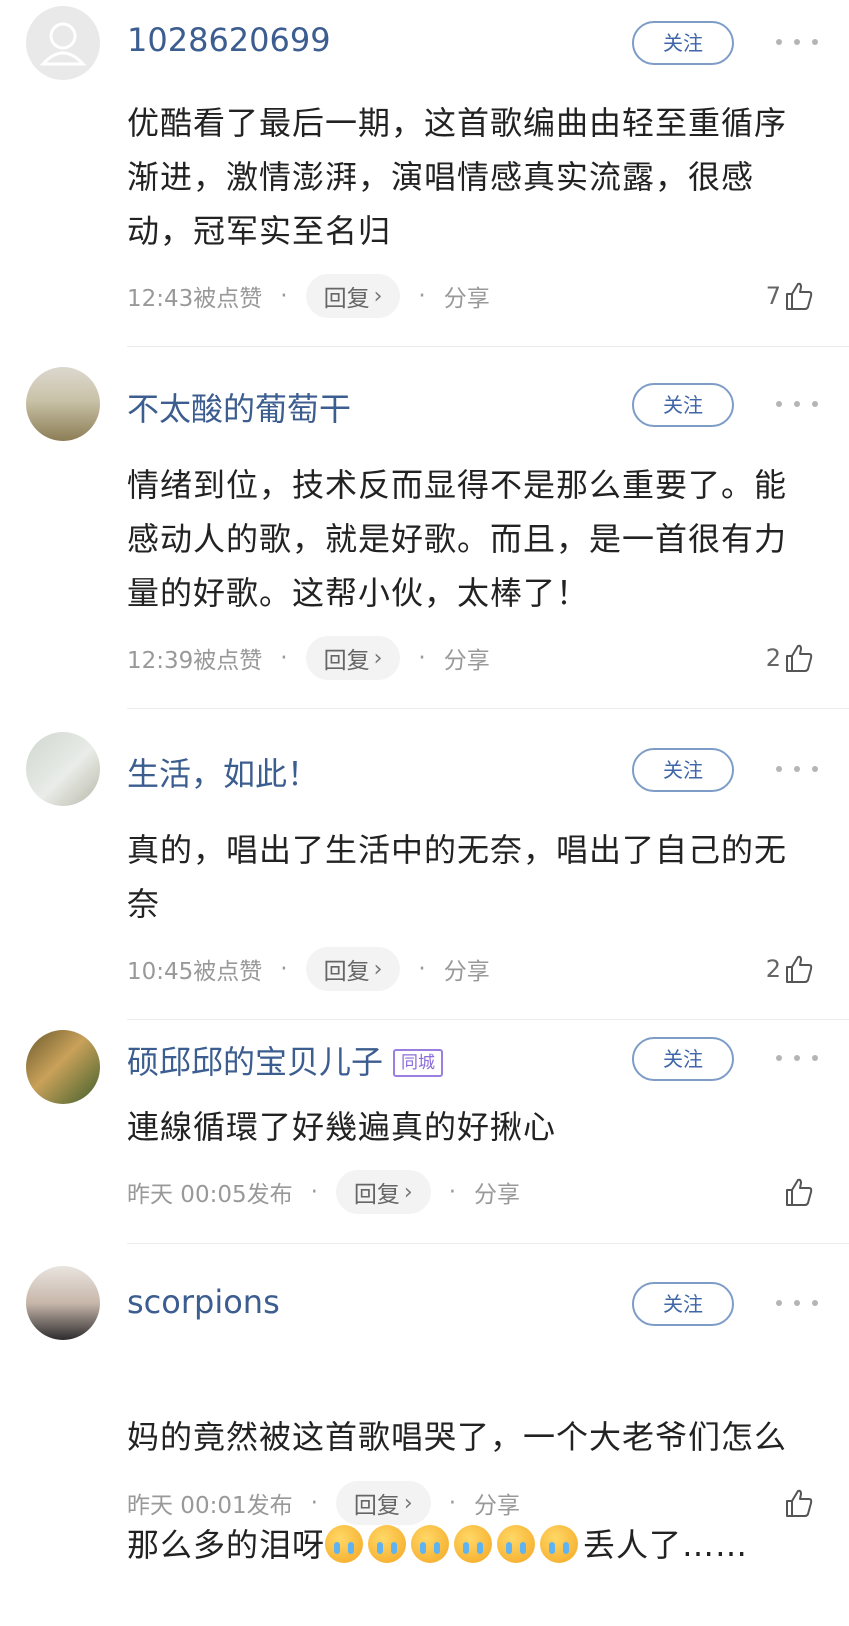  I want to click on text-prefix: 那么多的泪呀, so click(226, 1545).